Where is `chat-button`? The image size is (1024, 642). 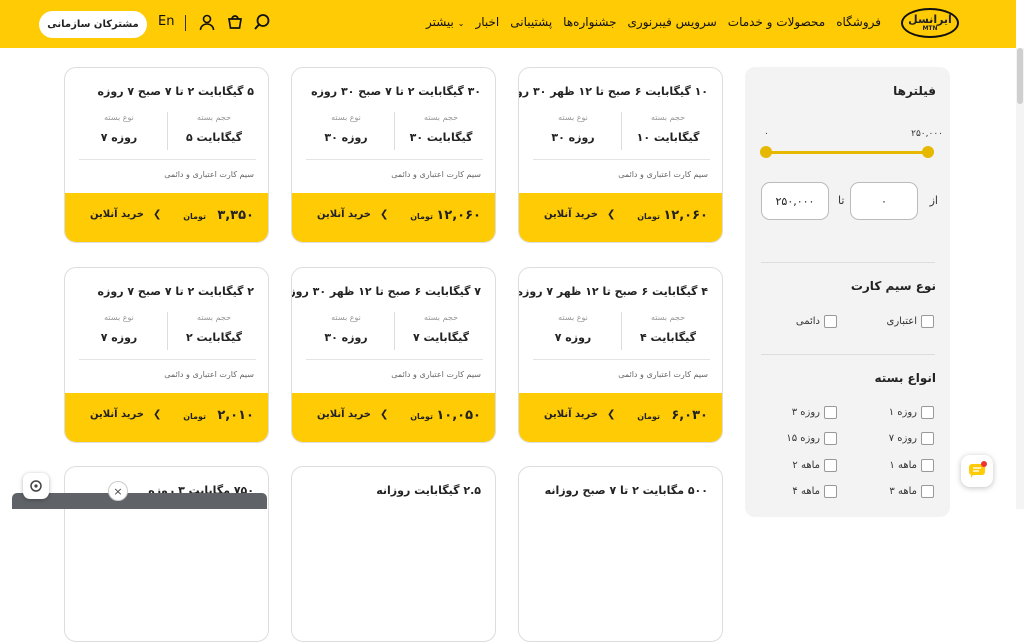
chat-button is located at coordinates (977, 471).